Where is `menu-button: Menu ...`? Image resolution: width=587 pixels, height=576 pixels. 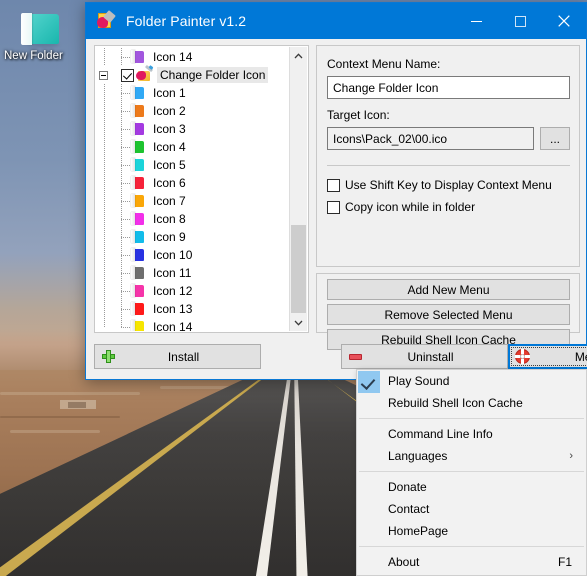 menu-button: Menu ... is located at coordinates (547, 356).